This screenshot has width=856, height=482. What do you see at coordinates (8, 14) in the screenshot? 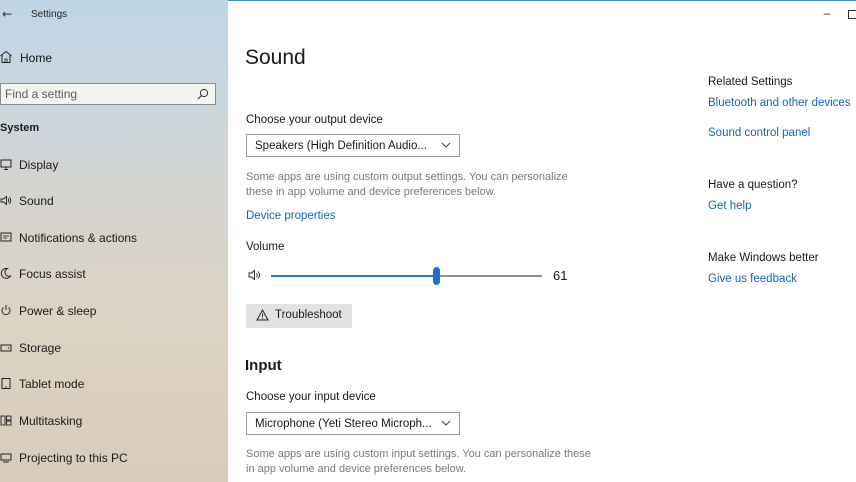
I see `back-arrow-icon: ←` at bounding box center [8, 14].